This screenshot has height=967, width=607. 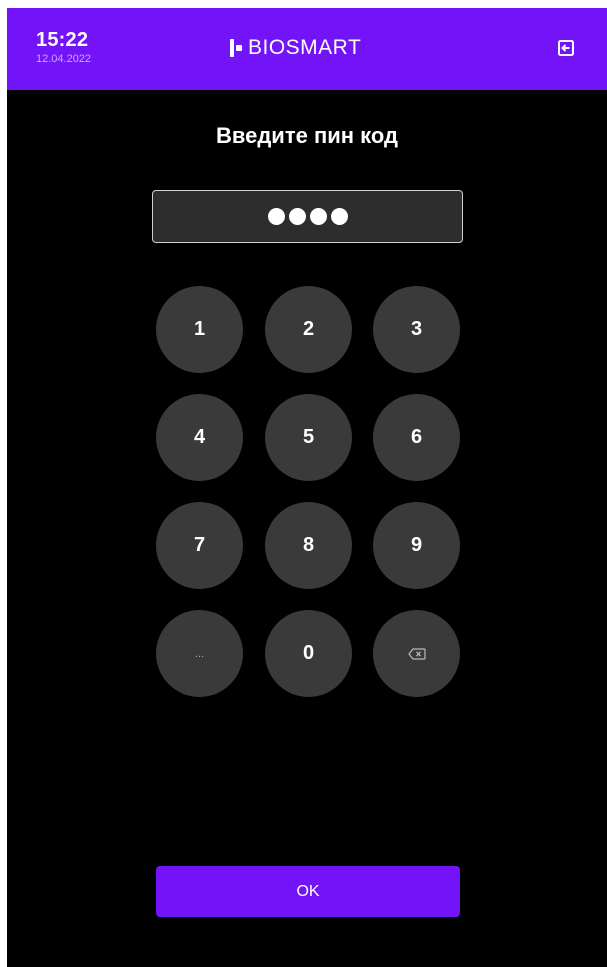 I want to click on top-bar: 15:22 12.04.2022 BIOSMART, so click(x=307, y=49).